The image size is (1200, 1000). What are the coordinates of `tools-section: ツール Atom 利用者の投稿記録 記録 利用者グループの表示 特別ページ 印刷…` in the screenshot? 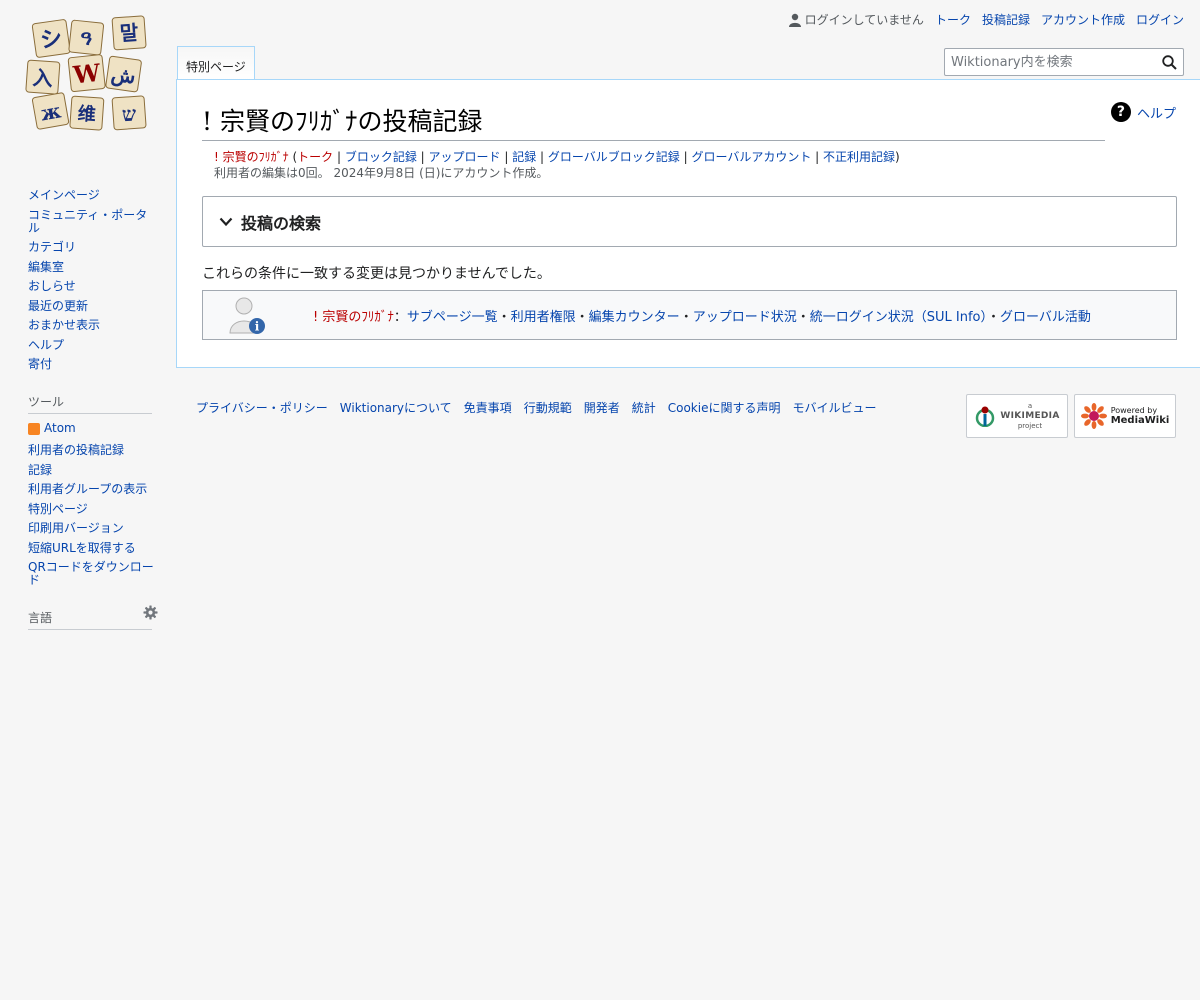 It's located at (93, 490).